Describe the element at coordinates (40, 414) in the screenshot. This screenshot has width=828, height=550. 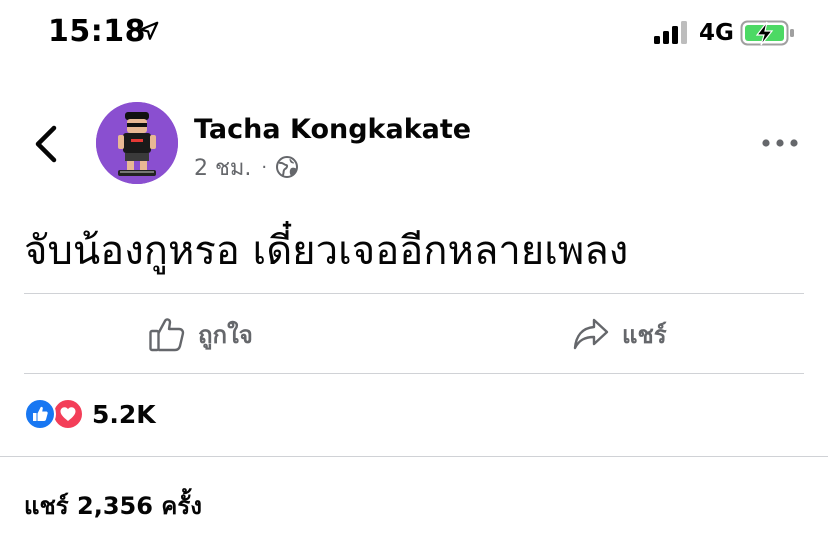
I see `like-reaction-icon` at that location.